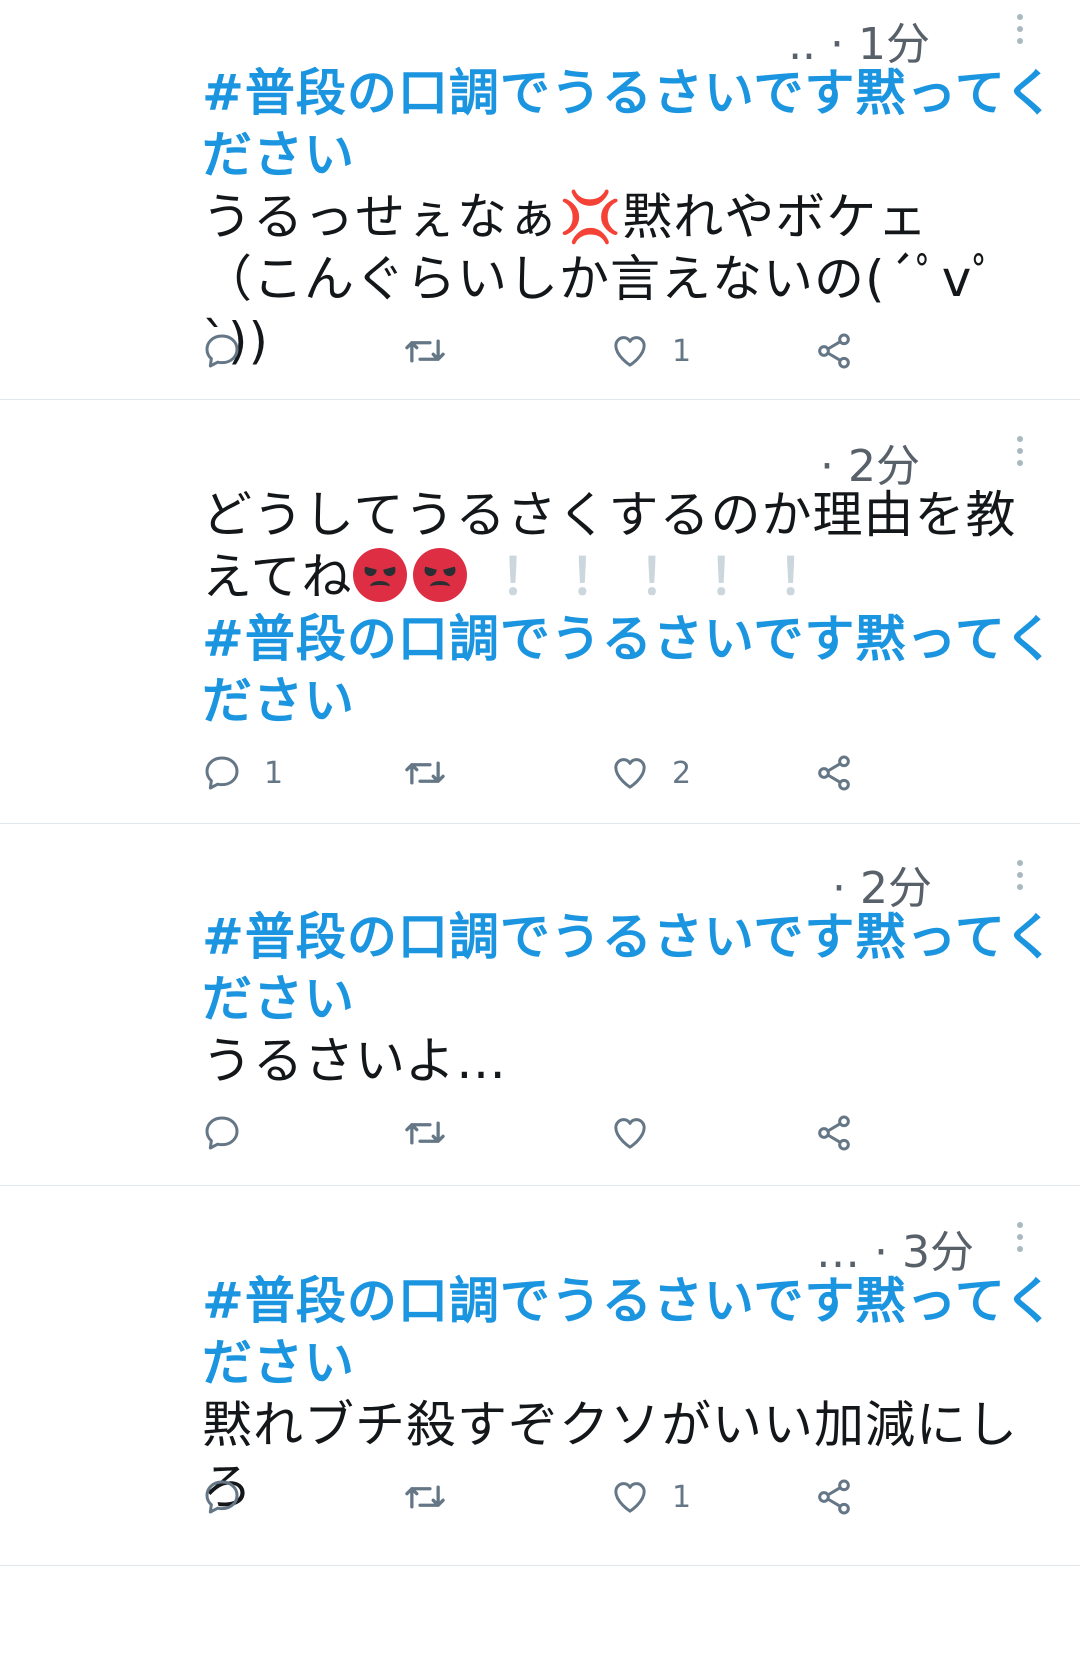 This screenshot has height=1659, width=1080. What do you see at coordinates (274, 773) in the screenshot?
I see `reply-count: 1` at bounding box center [274, 773].